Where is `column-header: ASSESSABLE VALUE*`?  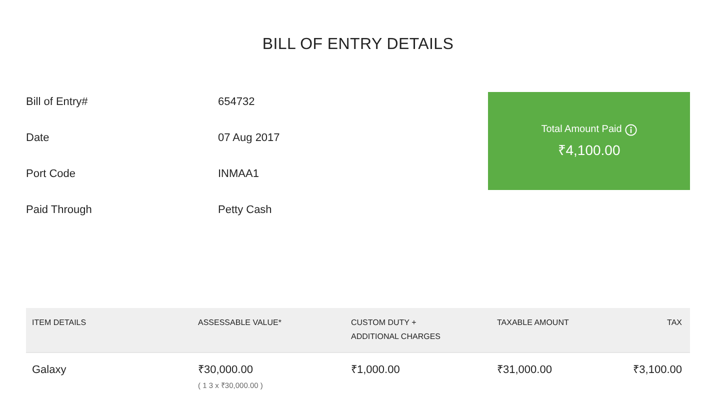 column-header: ASSESSABLE VALUE* is located at coordinates (240, 323).